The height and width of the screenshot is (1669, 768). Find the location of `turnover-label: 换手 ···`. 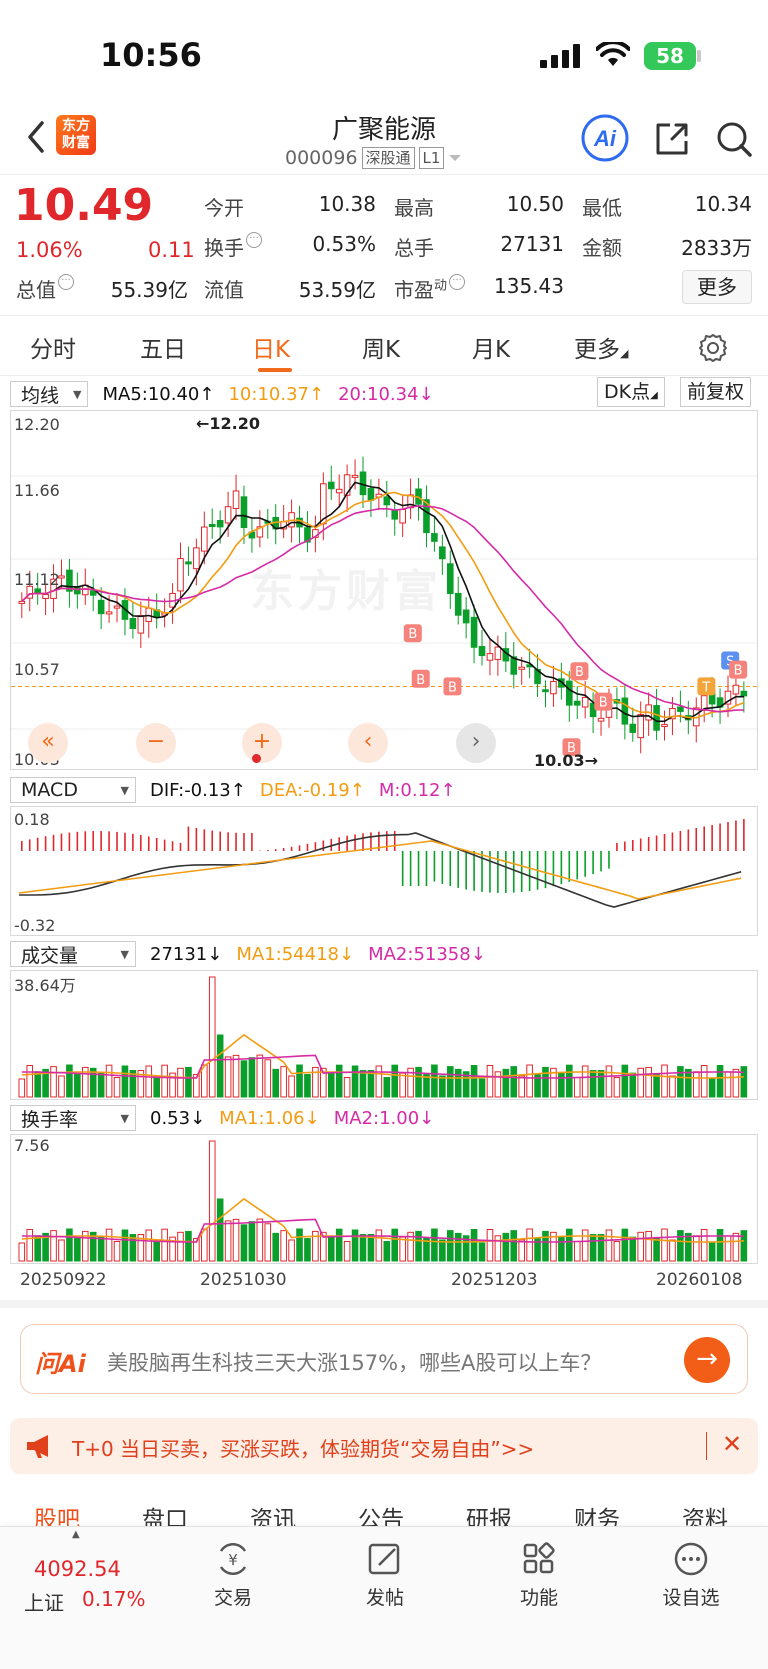

turnover-label: 换手 ··· is located at coordinates (233, 246).